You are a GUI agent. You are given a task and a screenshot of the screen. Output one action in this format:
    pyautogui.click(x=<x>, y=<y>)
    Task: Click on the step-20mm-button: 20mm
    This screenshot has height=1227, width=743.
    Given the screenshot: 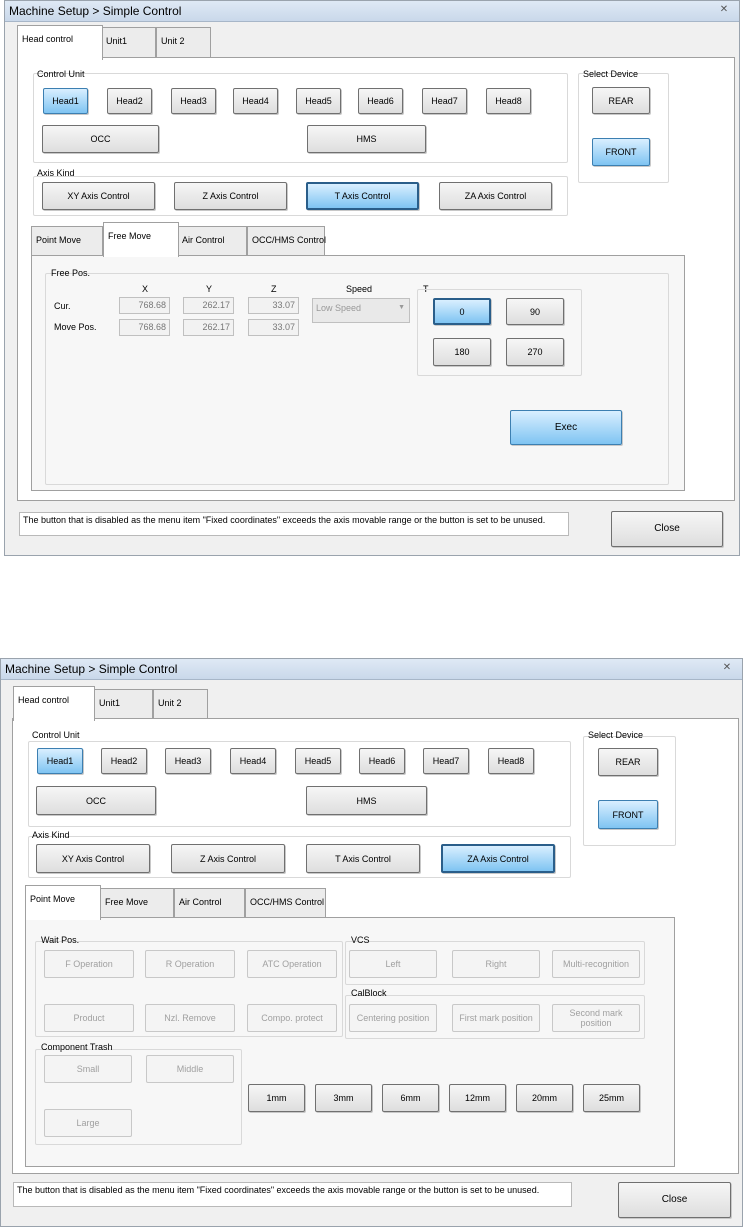 What is the action you would take?
    pyautogui.click(x=544, y=1098)
    